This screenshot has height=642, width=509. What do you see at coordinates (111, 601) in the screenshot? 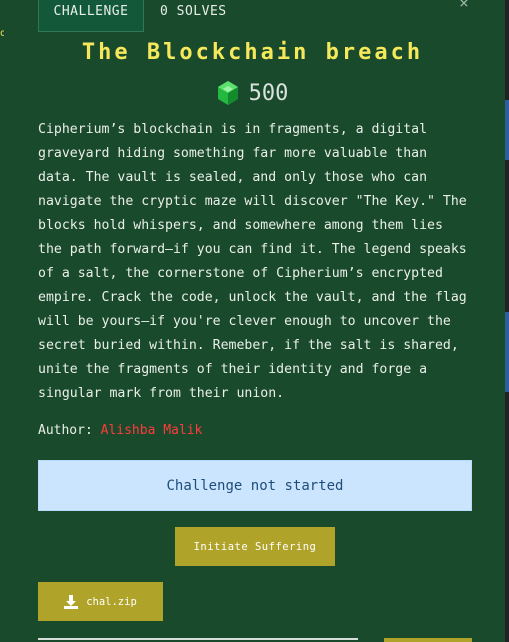
I see `file-name: chal.zip` at bounding box center [111, 601].